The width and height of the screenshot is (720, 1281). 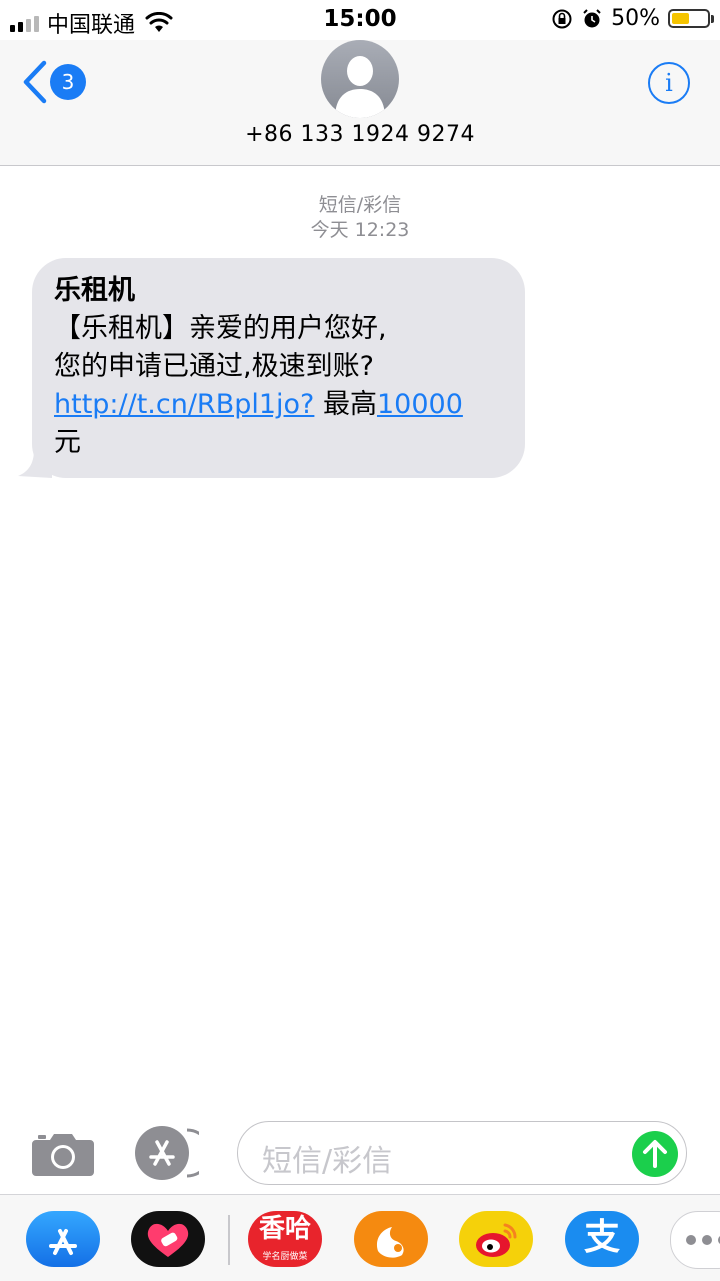 What do you see at coordinates (327, 1161) in the screenshot?
I see `message-input-placeholder: 短信/彩信` at bounding box center [327, 1161].